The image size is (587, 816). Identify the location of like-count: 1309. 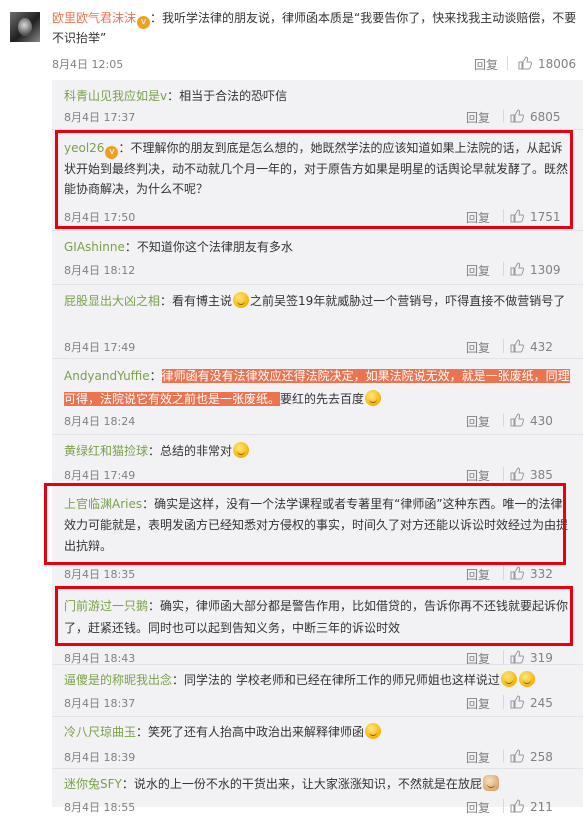
(545, 270).